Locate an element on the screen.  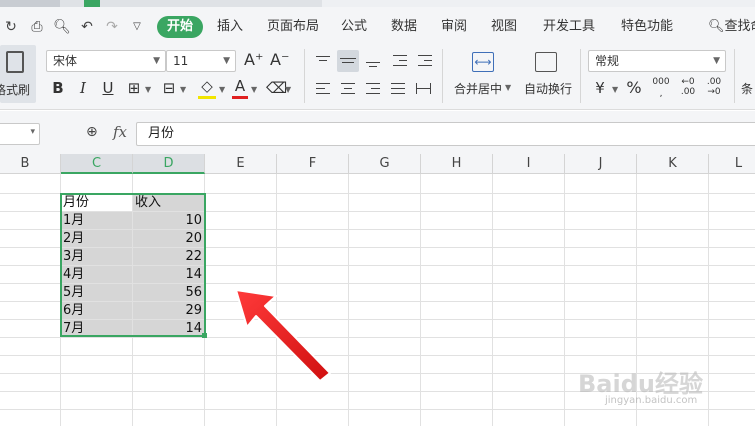
arrow-shape is located at coordinates (283, 335).